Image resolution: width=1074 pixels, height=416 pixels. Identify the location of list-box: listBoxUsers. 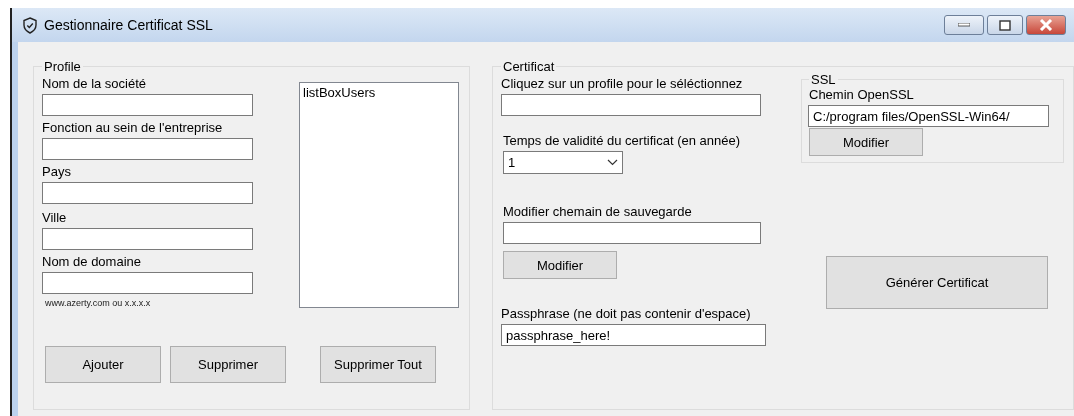
(379, 195).